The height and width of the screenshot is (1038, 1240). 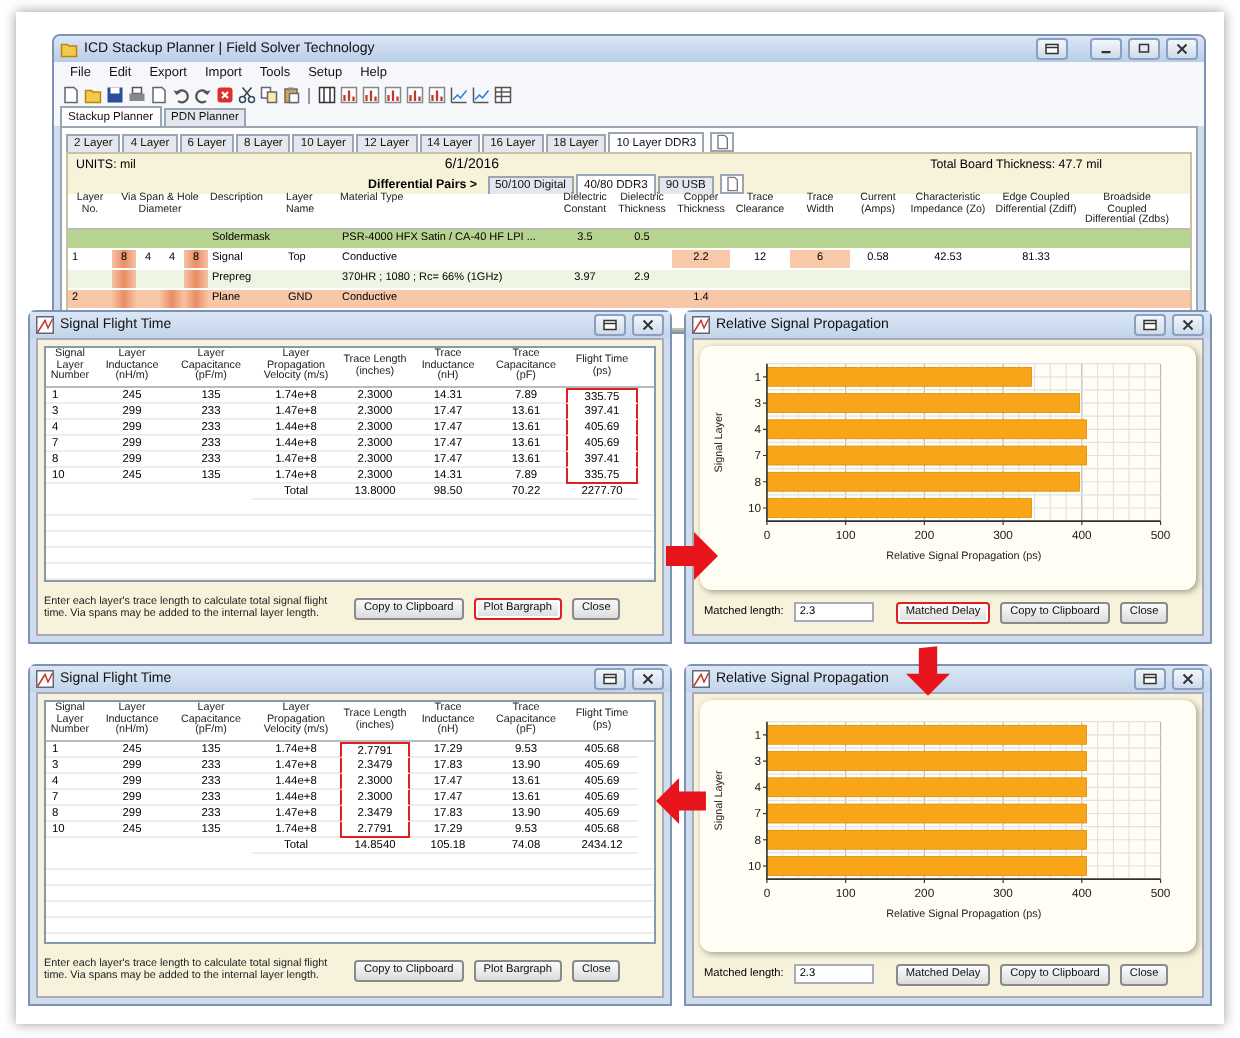 What do you see at coordinates (203, 95) in the screenshot?
I see `redo-icon` at bounding box center [203, 95].